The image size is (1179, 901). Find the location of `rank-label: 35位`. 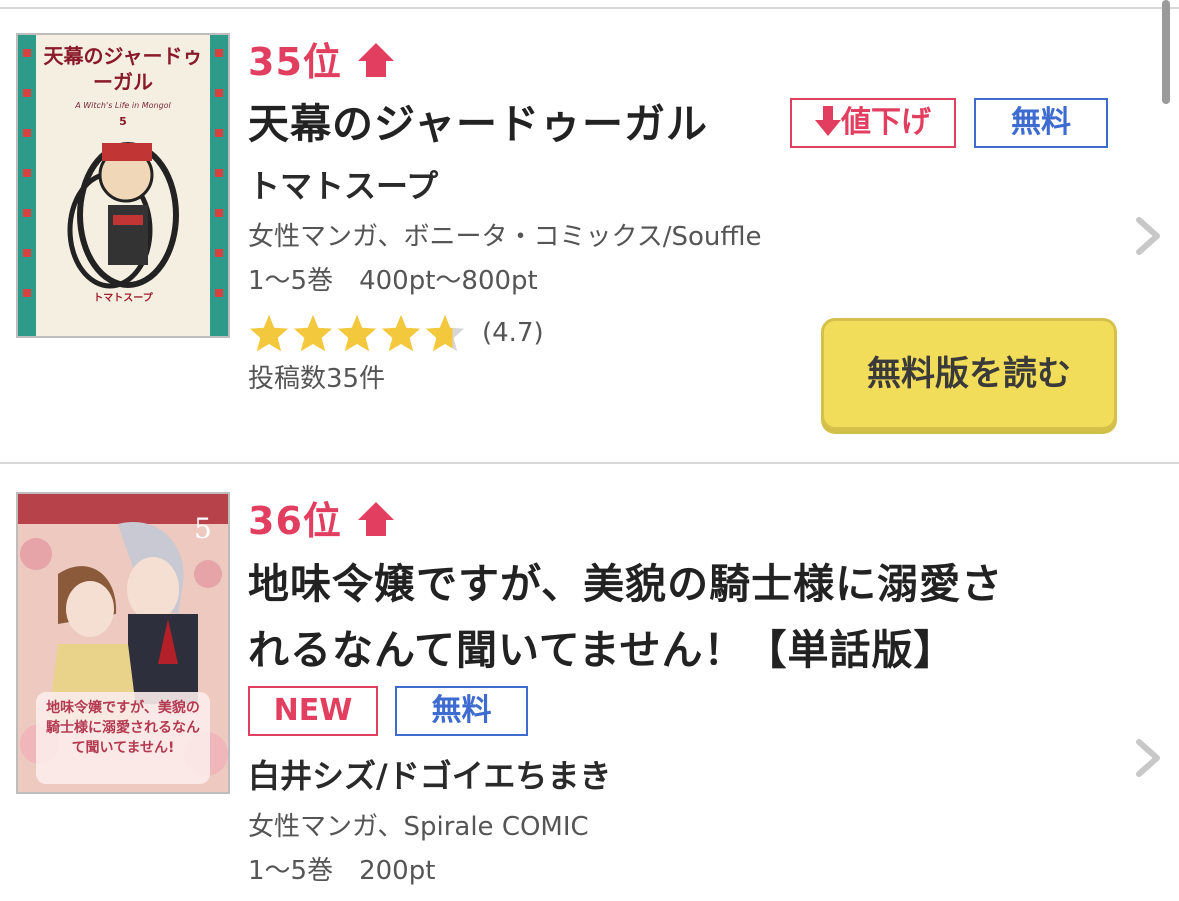

rank-label: 35位 is located at coordinates (322, 62).